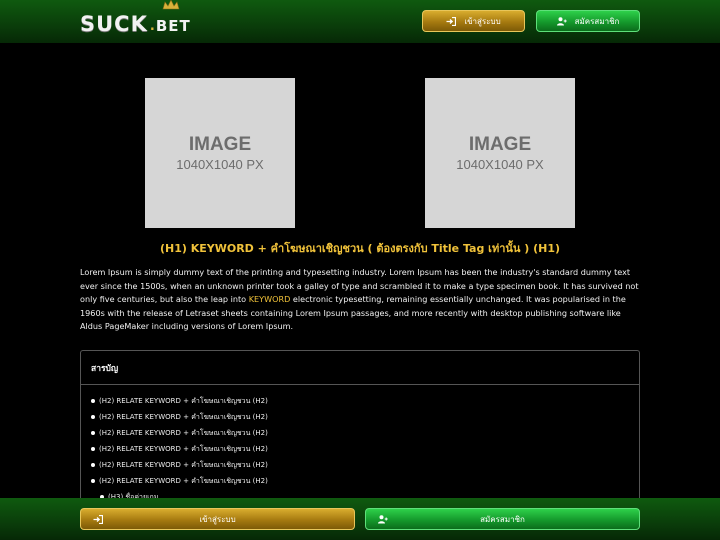  Describe the element at coordinates (597, 21) in the screenshot. I see `header-register-label: สมัครสมาชิก` at that location.